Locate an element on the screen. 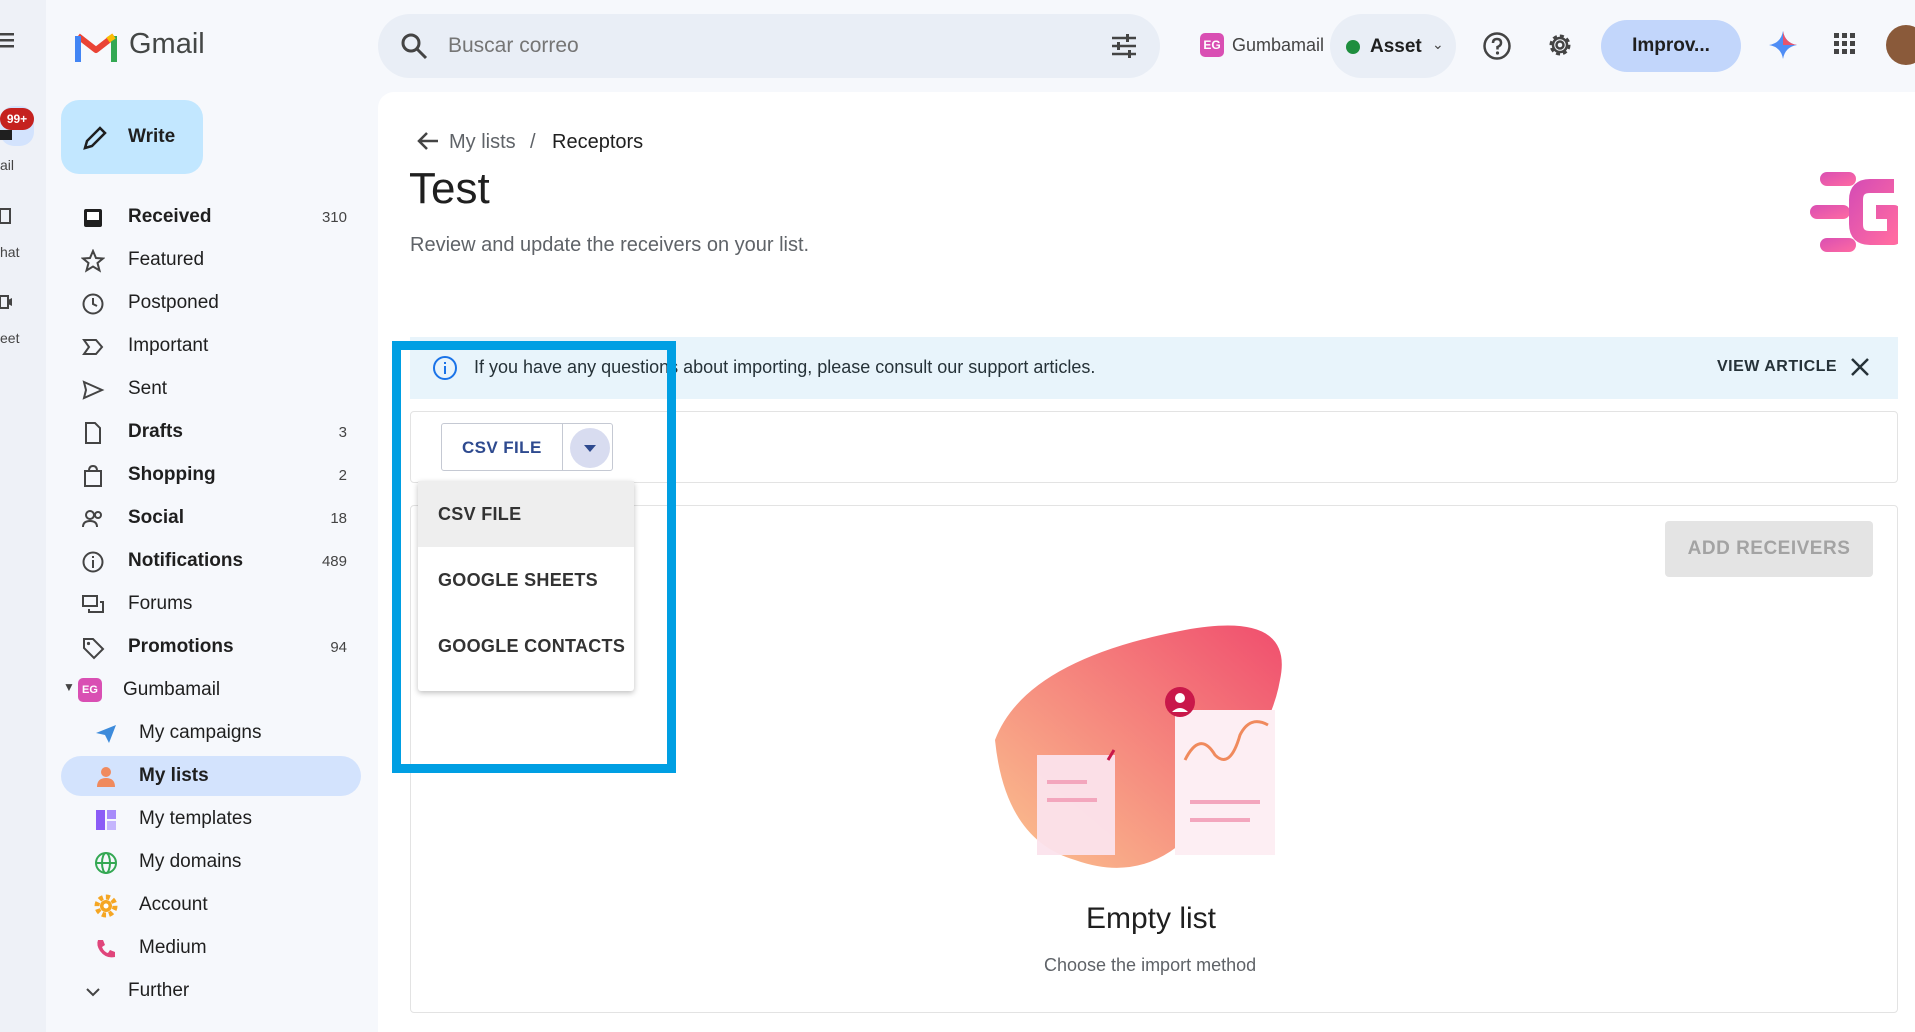 This screenshot has width=1915, height=1032. nav-item-sent: Sent is located at coordinates (211, 389).